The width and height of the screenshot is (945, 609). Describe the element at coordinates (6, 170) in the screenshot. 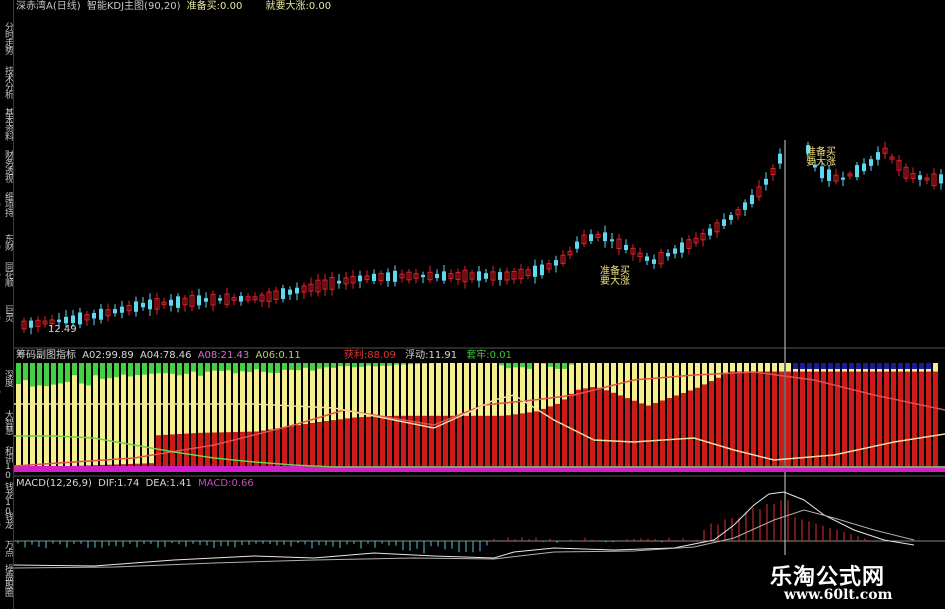

I see `sidebar-item-finance: 财务透视` at that location.